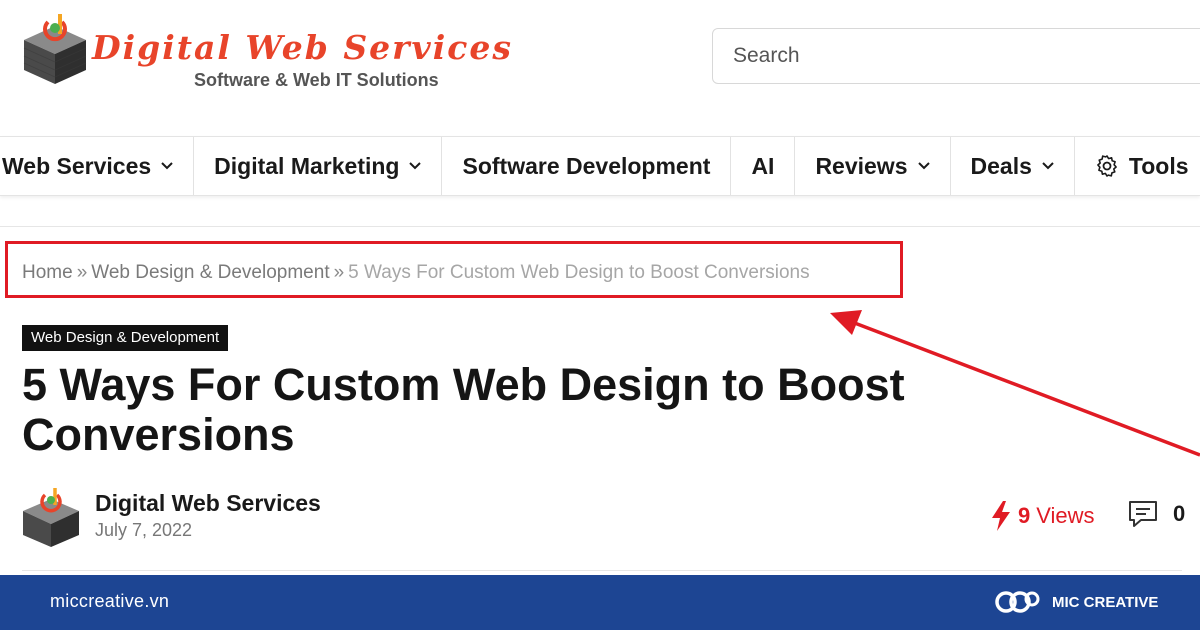 Image resolution: width=1200 pixels, height=630 pixels. What do you see at coordinates (1158, 165) in the screenshot?
I see `nav-item-label: Tools` at bounding box center [1158, 165].